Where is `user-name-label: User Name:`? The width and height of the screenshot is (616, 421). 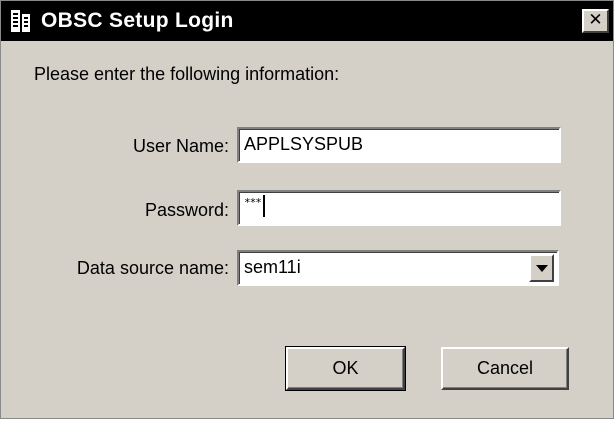 user-name-label: User Name: is located at coordinates (180, 146).